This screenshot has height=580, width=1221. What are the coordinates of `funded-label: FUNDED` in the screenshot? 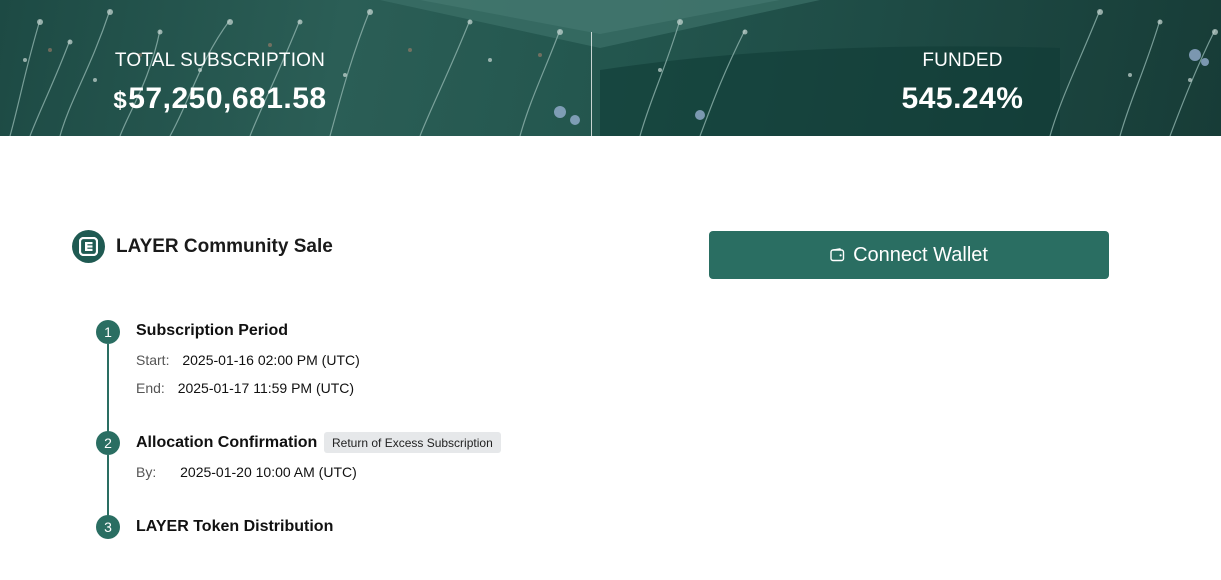 It's located at (962, 60).